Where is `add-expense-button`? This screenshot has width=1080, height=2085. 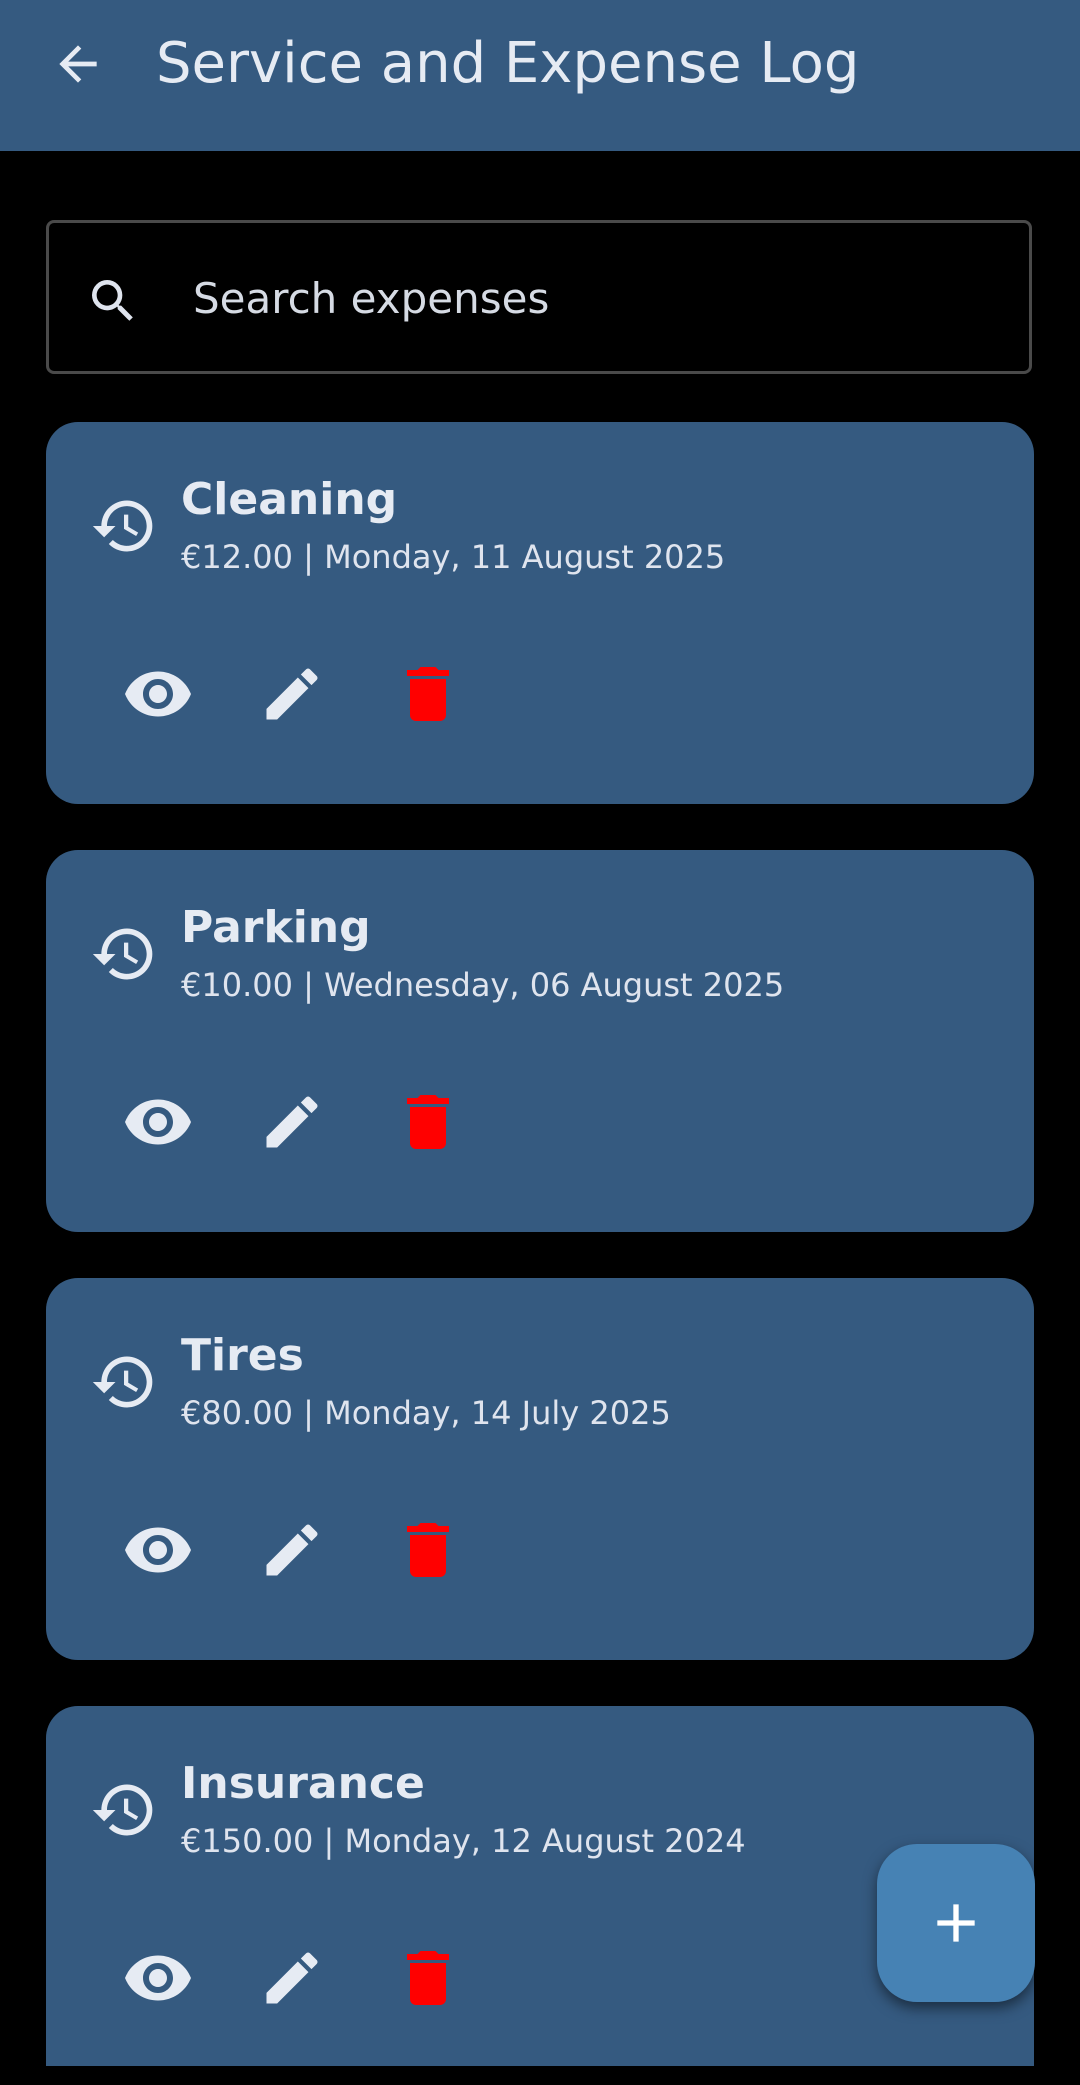
add-expense-button is located at coordinates (956, 1923).